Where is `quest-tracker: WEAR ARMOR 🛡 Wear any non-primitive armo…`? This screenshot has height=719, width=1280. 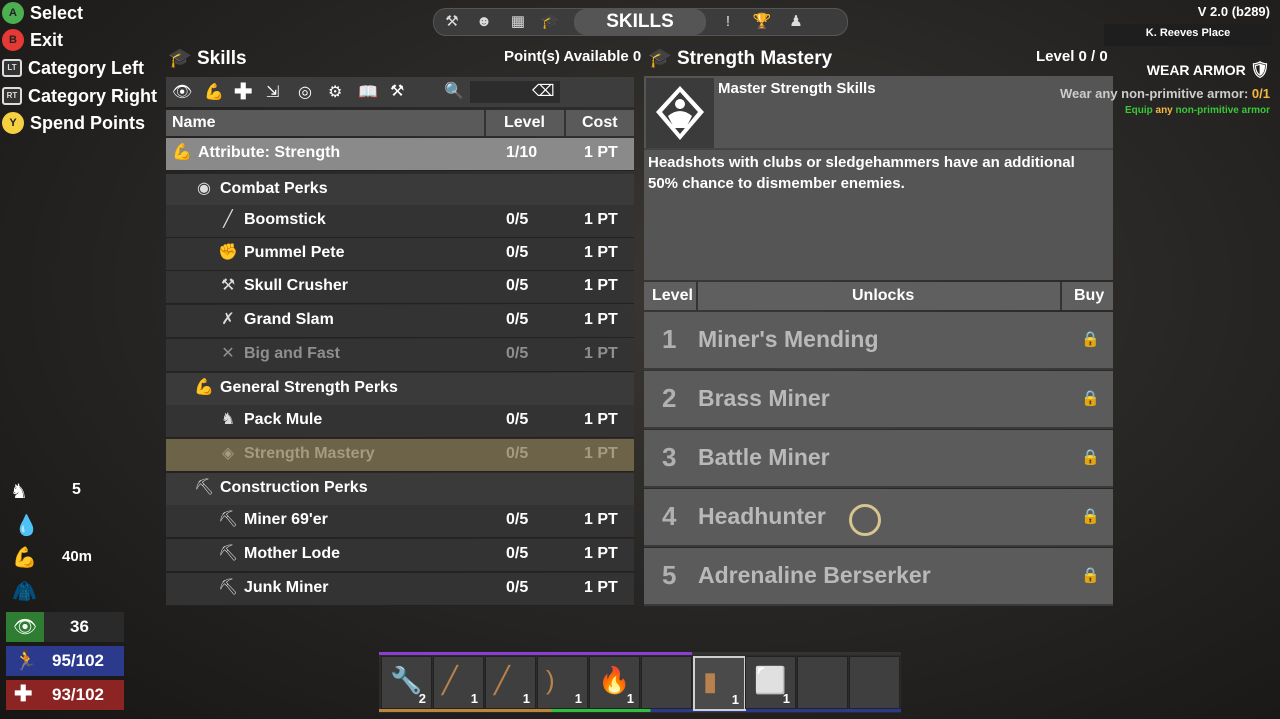 quest-tracker: WEAR ARMOR 🛡 Wear any non-primitive armo… is located at coordinates (1165, 88).